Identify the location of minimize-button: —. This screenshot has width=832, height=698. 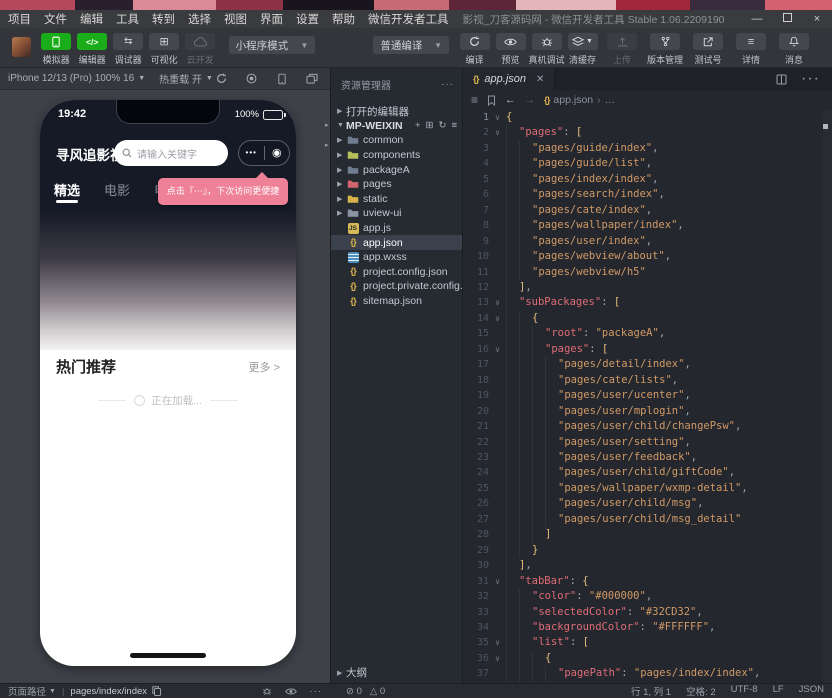
(757, 19).